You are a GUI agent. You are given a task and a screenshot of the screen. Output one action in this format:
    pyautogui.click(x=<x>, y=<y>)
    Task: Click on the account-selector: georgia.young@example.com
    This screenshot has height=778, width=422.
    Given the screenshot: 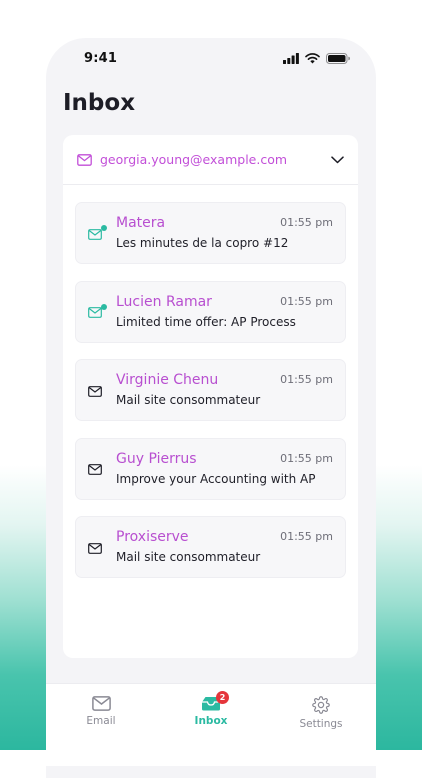 What is the action you would take?
    pyautogui.click(x=210, y=160)
    